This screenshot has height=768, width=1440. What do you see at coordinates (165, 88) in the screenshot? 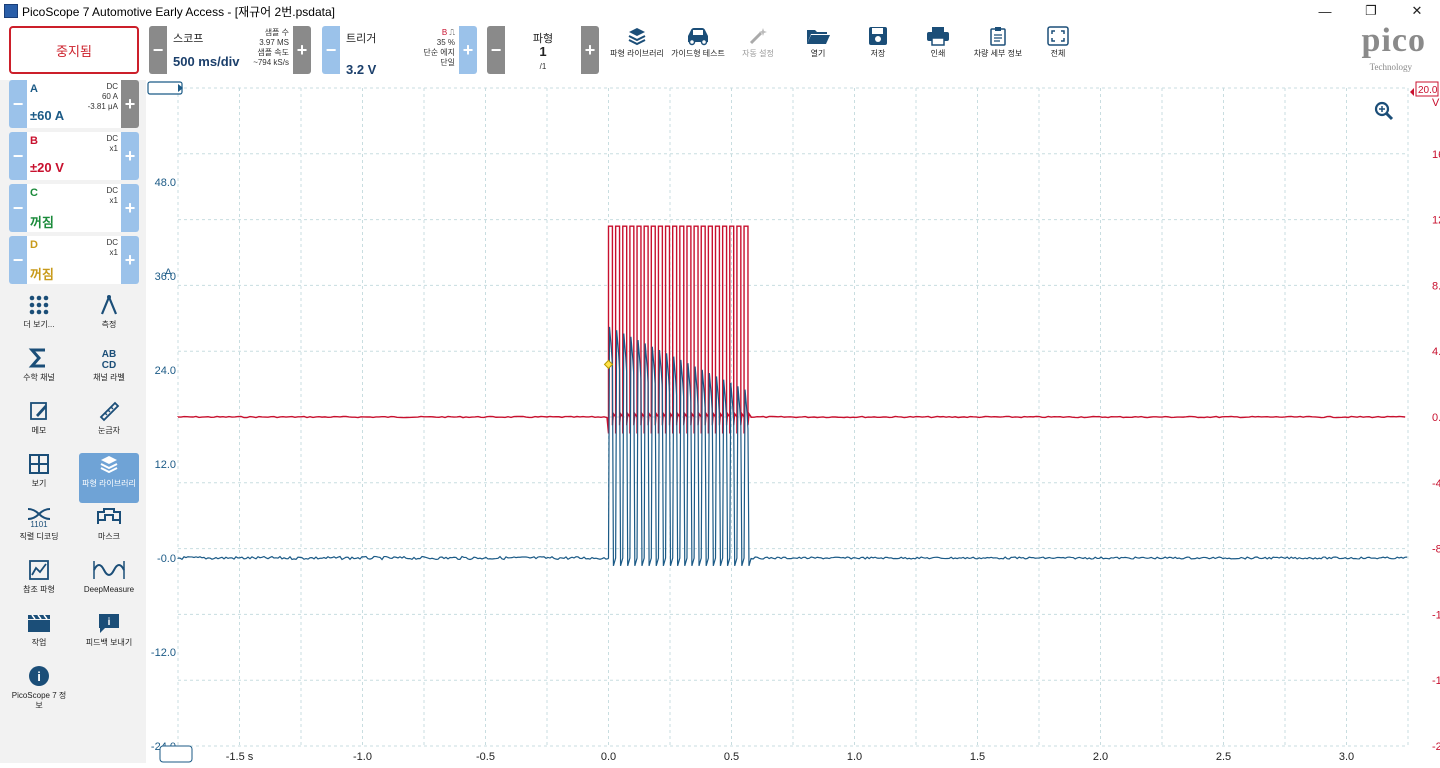
I see `horizontal-scroll-marker` at bounding box center [165, 88].